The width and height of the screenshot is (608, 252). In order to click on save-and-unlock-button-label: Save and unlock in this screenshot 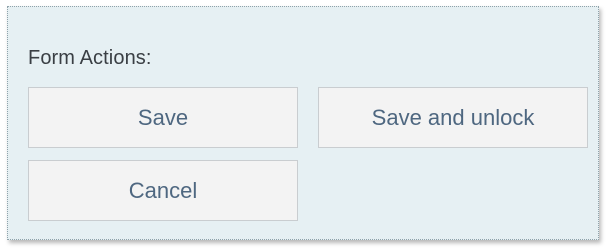, I will do `click(453, 117)`.